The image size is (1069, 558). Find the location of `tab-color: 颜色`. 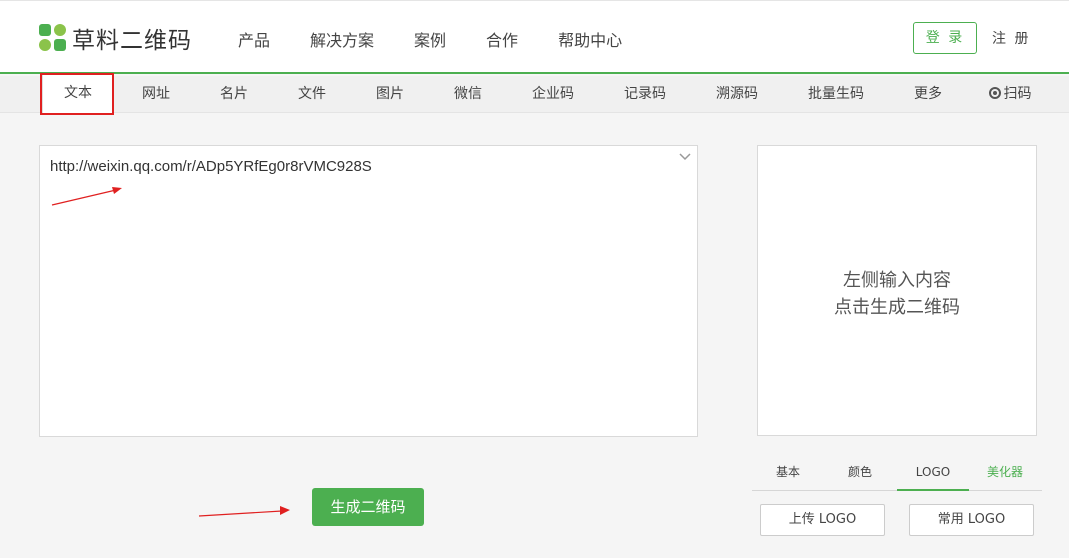

tab-color: 颜色 is located at coordinates (860, 474).